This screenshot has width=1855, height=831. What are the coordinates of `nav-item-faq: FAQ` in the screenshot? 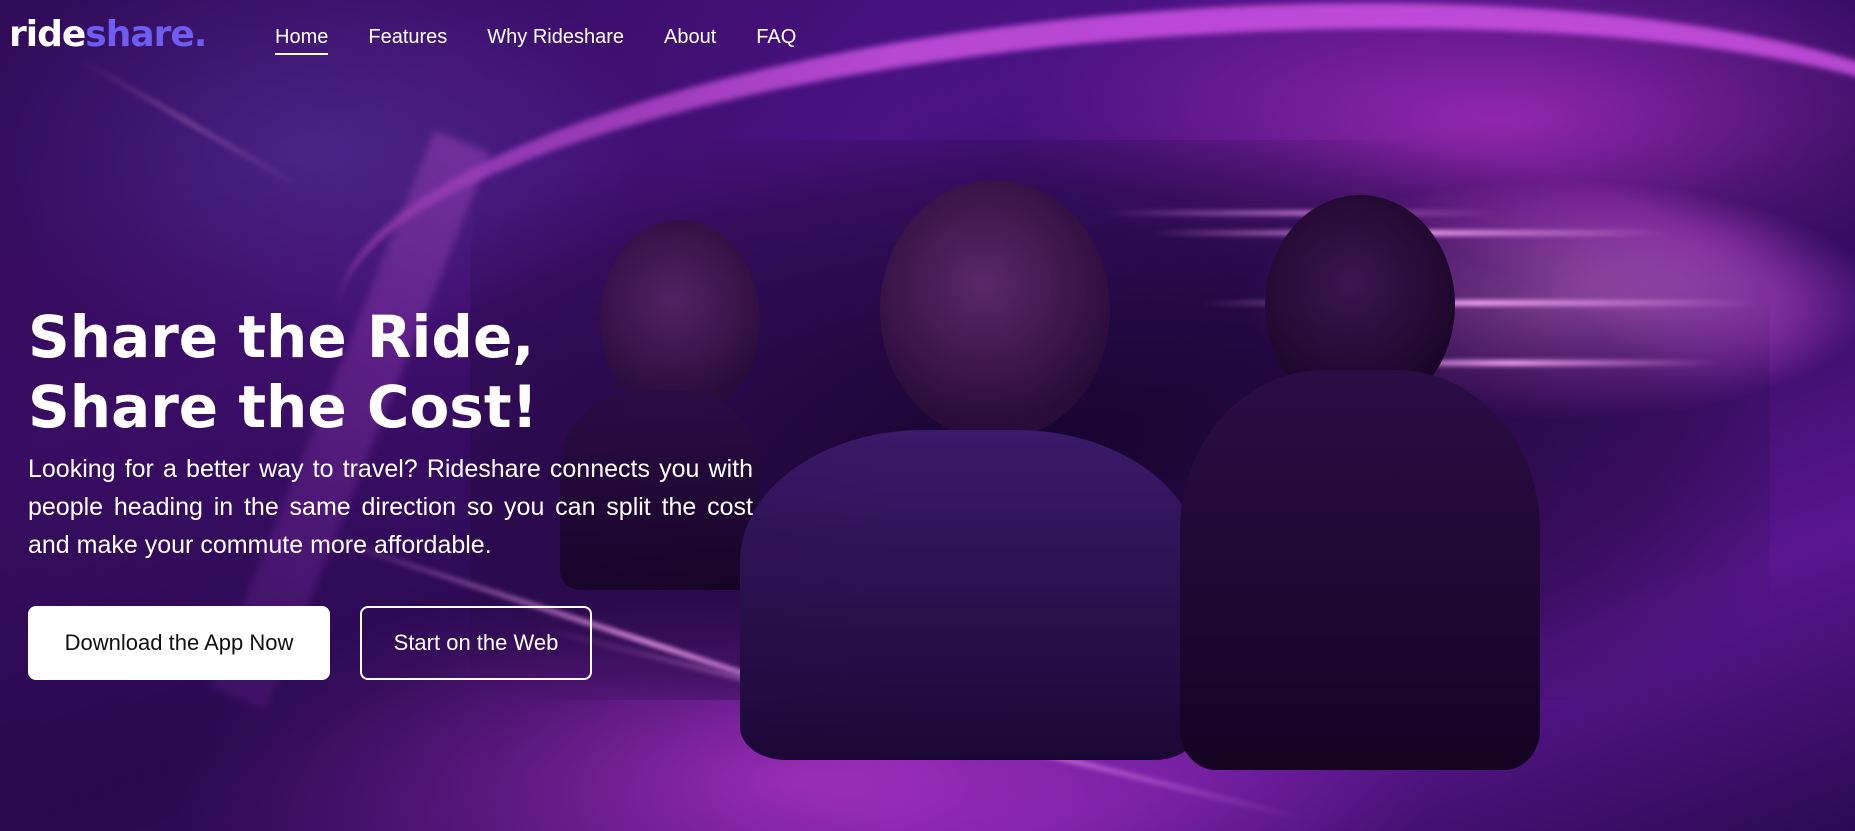 It's located at (776, 40).